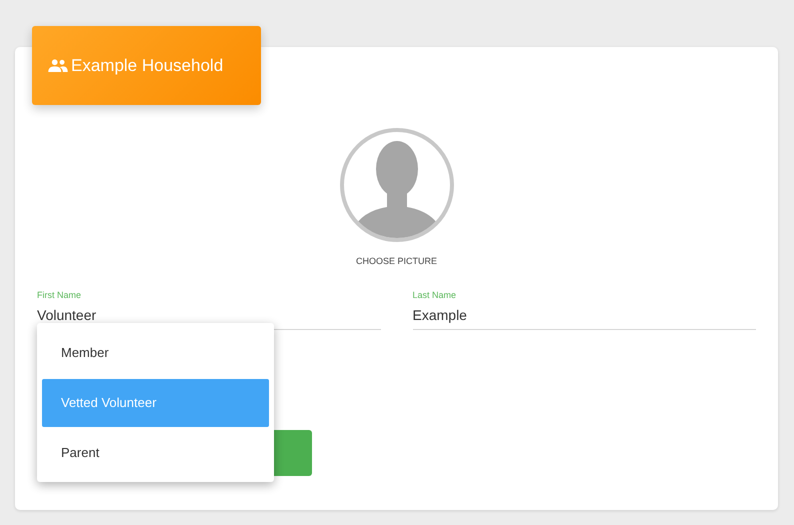  Describe the element at coordinates (435, 295) in the screenshot. I see `field-label: Last Name` at that location.